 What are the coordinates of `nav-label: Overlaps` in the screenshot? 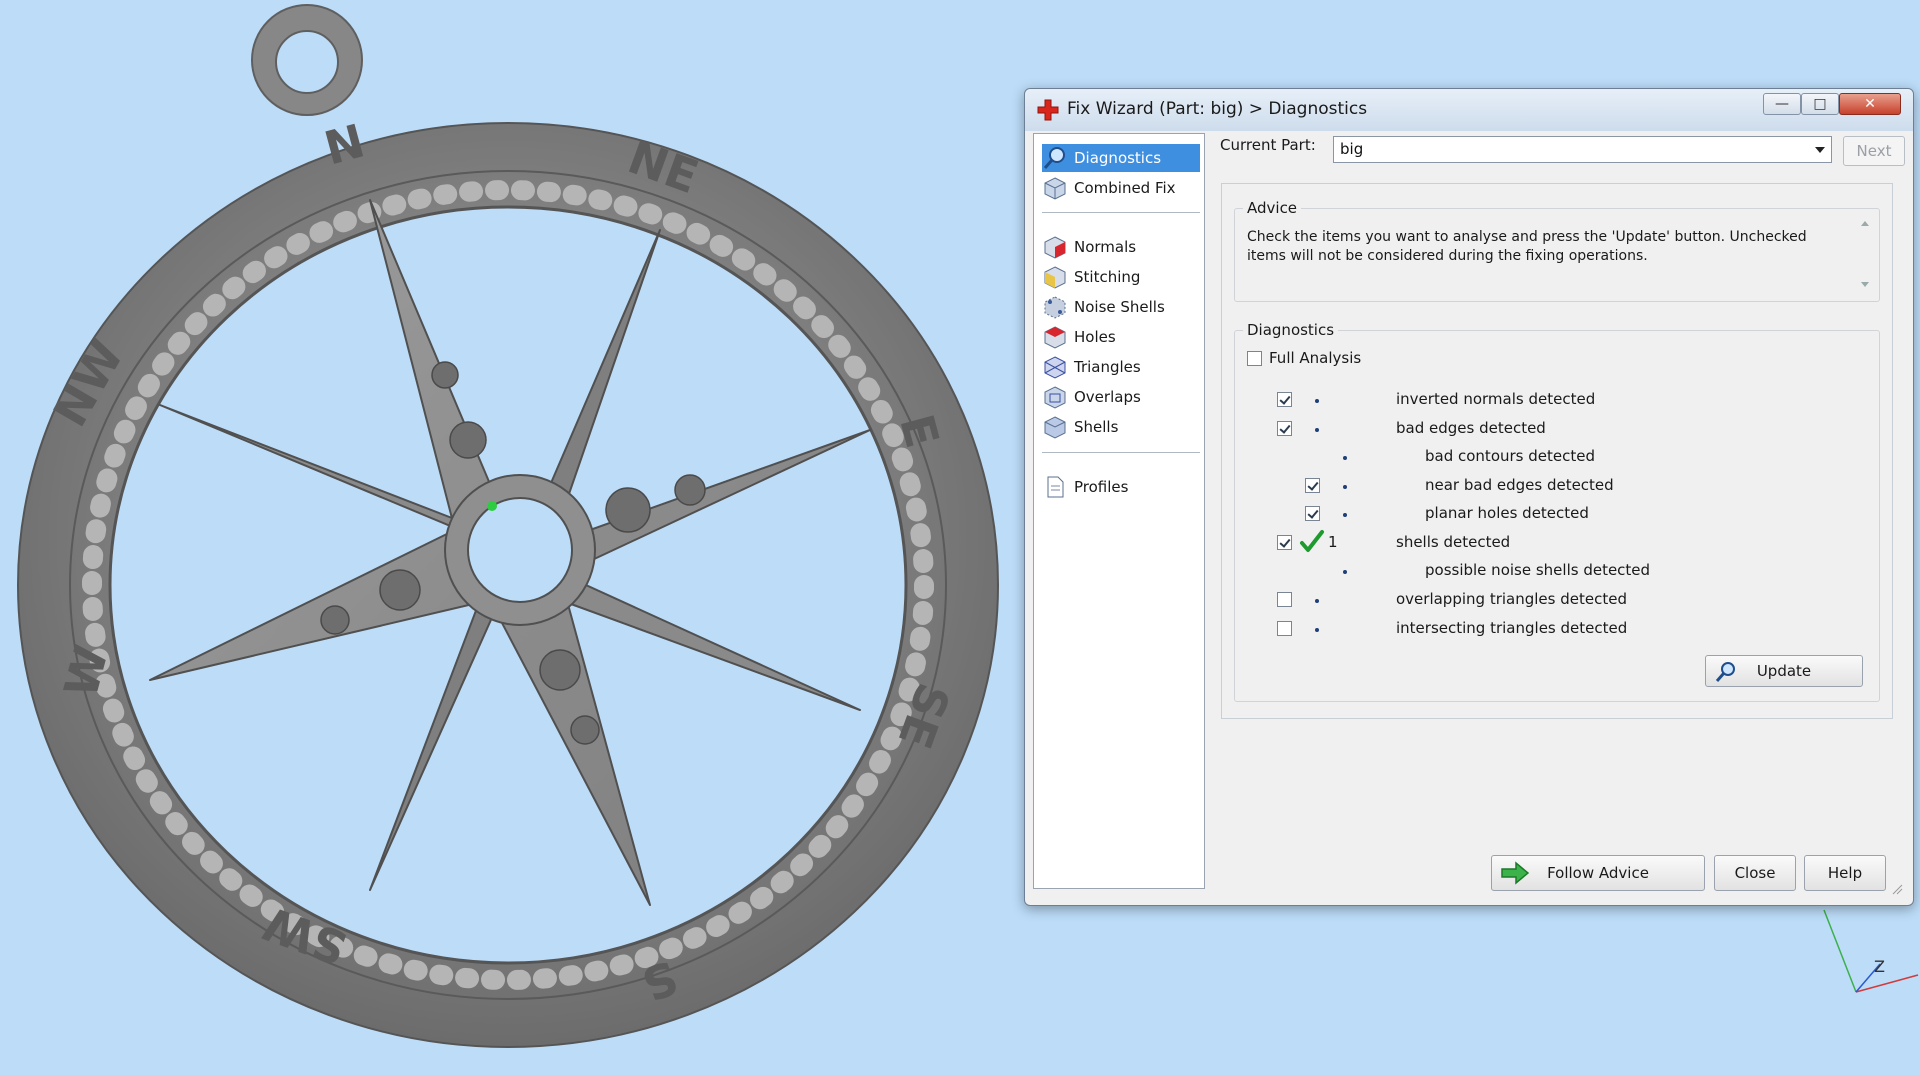 It's located at (1107, 397).